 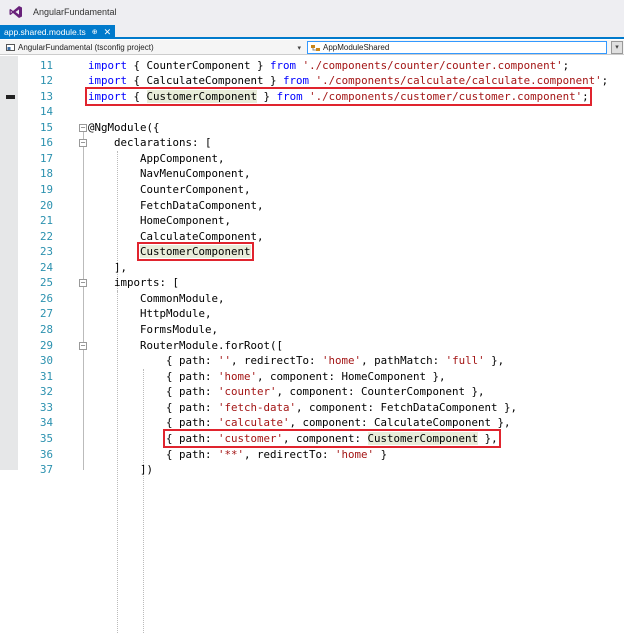 I want to click on project-dropdown: AngularFundamental (tsconfig project) ▾, so click(x=153, y=47).